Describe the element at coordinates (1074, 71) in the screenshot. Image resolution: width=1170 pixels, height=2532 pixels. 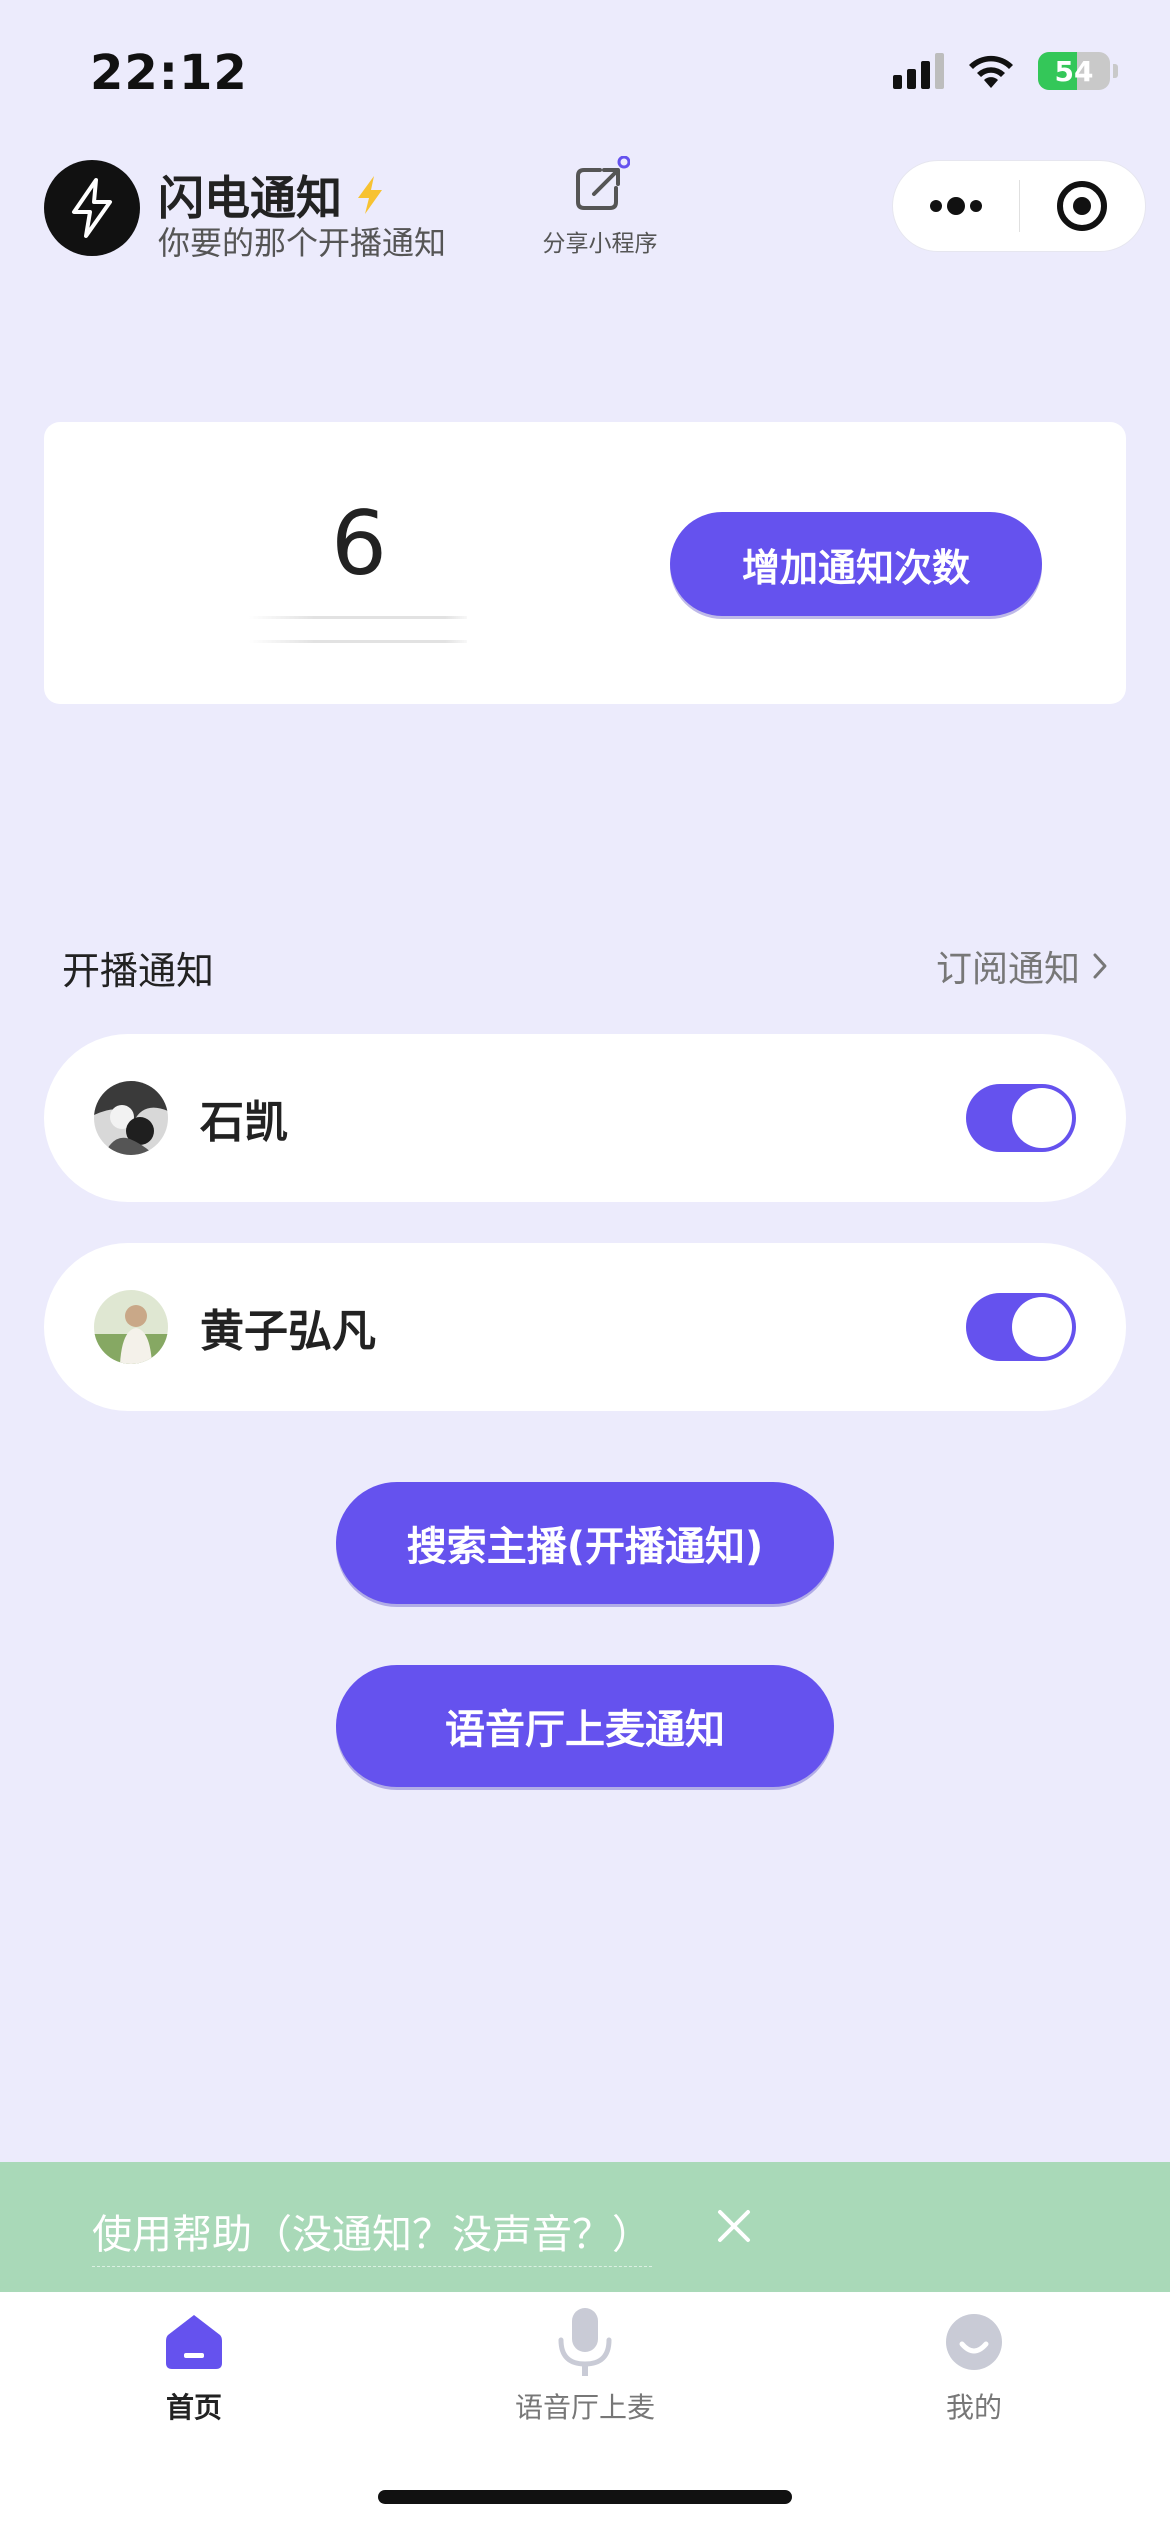
I see `battery-percentage: 54` at that location.